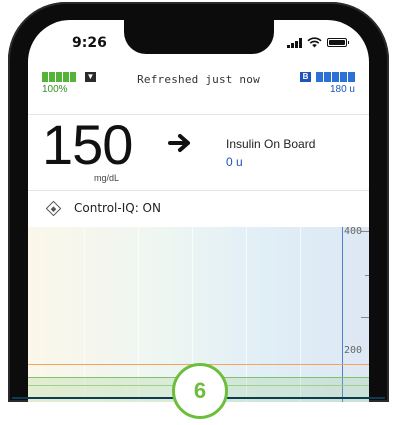 The height and width of the screenshot is (425, 397). Describe the element at coordinates (305, 77) in the screenshot. I see `bolus-badge: B` at that location.